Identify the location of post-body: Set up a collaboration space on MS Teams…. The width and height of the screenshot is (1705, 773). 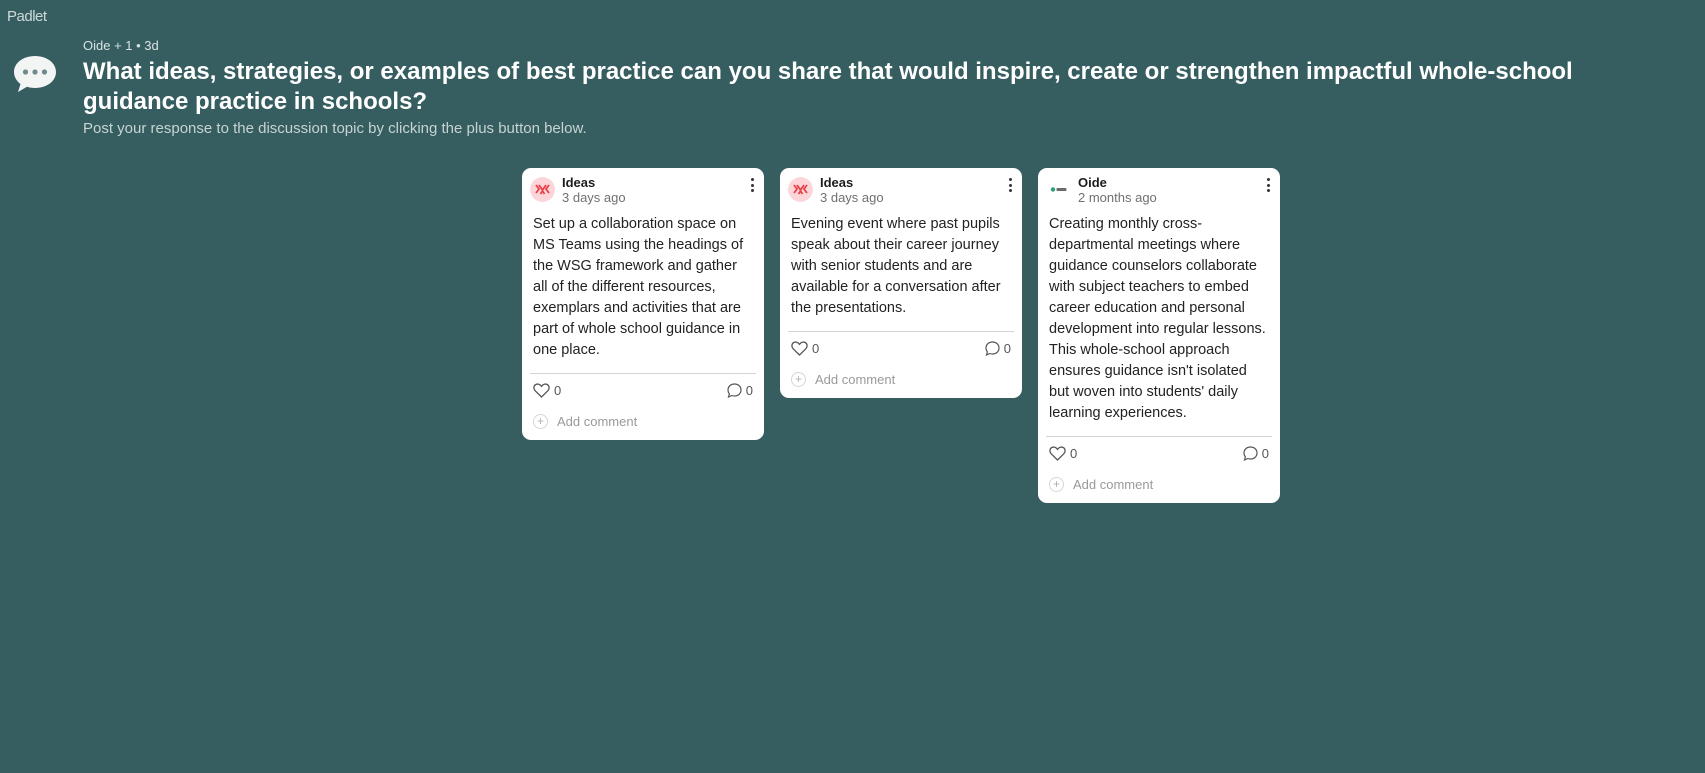
(638, 287).